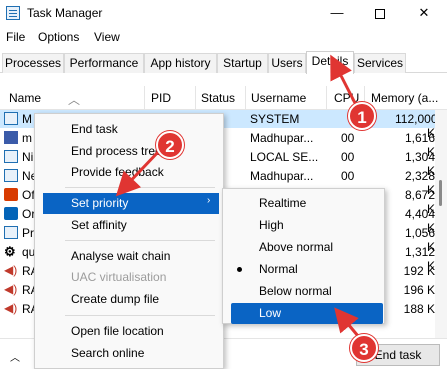  What do you see at coordinates (347, 322) in the screenshot?
I see `arrow-to-low` at bounding box center [347, 322].